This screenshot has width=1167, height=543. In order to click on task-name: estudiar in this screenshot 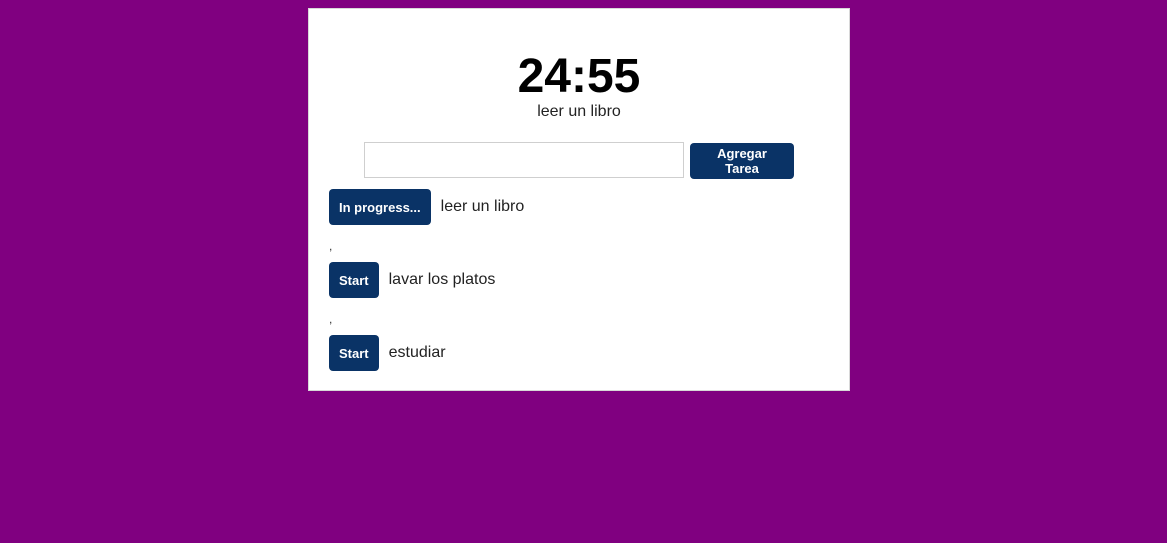, I will do `click(417, 352)`.